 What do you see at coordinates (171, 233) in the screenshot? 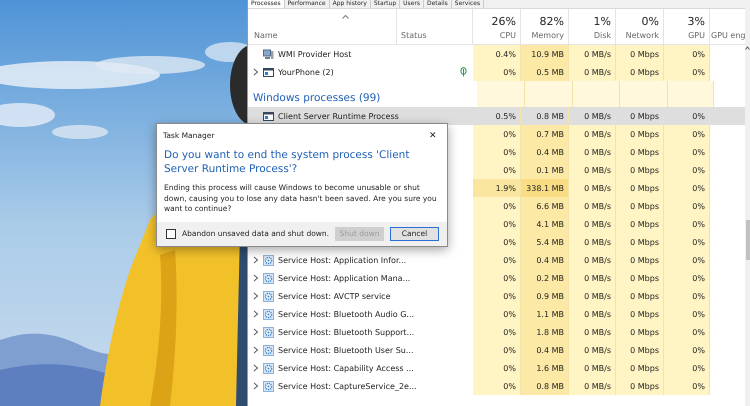
I see `checkbox` at bounding box center [171, 233].